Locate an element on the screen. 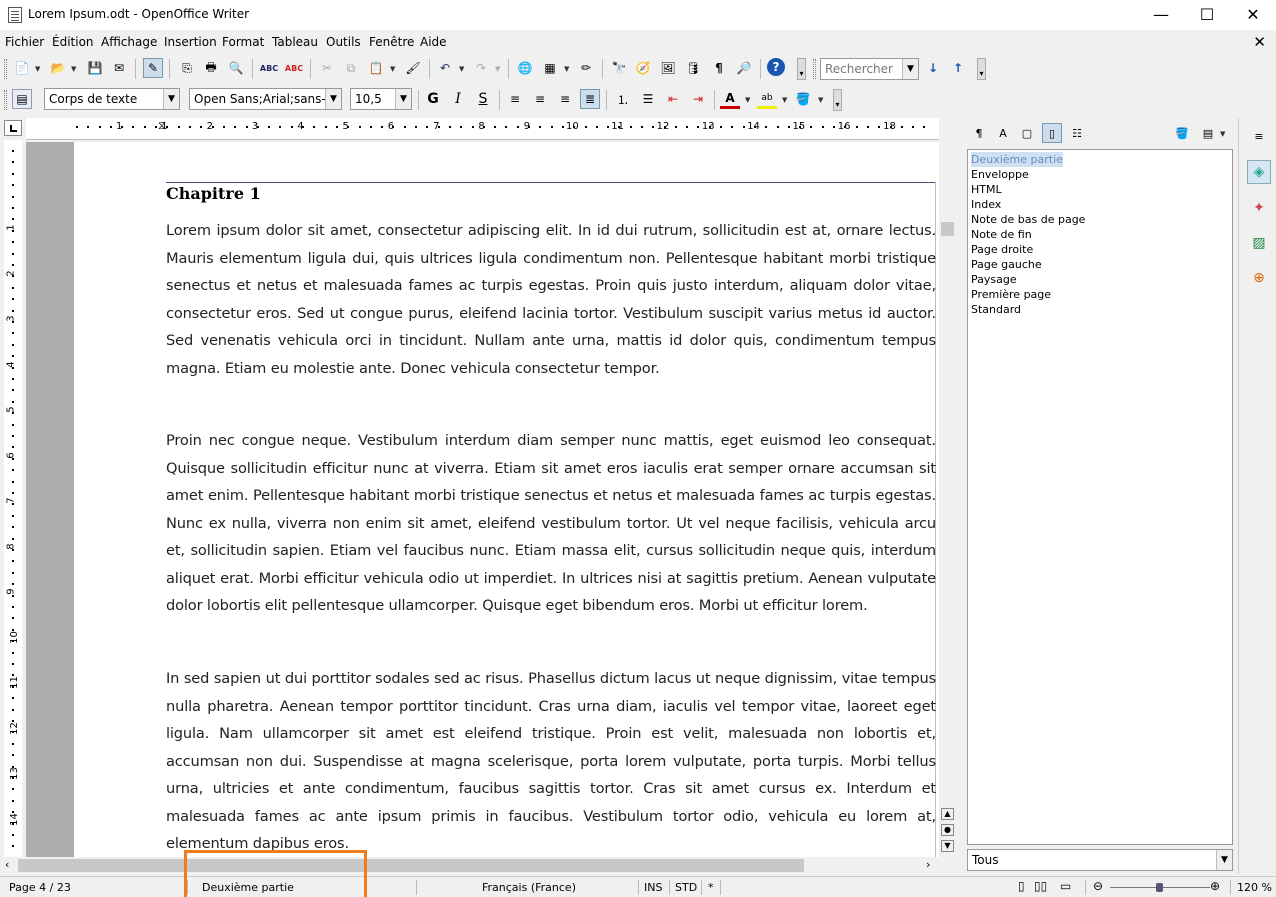 This screenshot has height=897, width=1276. print-icon: 🖶 is located at coordinates (211, 68).